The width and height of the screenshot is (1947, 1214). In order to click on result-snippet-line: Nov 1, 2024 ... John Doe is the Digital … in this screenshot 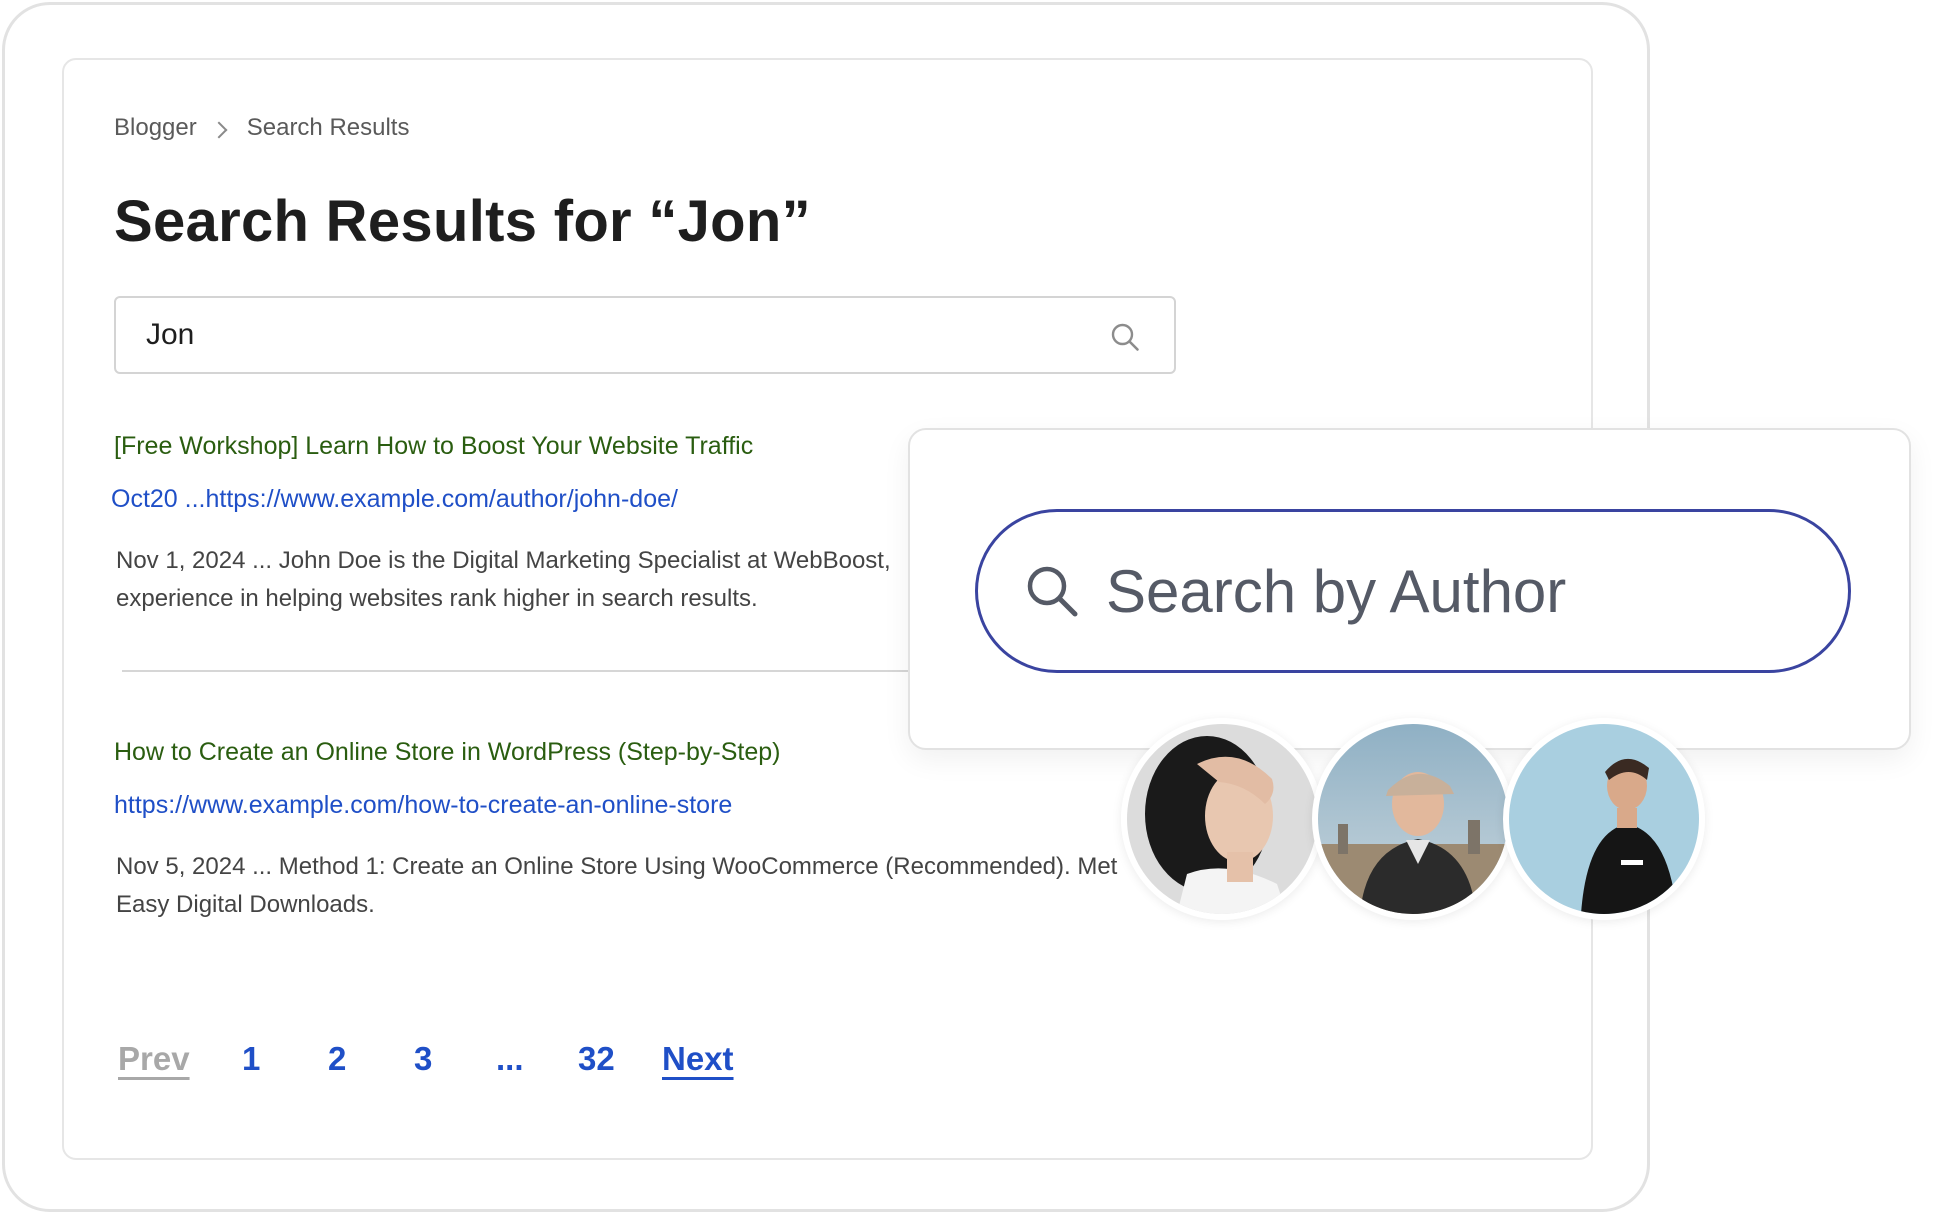, I will do `click(503, 560)`.